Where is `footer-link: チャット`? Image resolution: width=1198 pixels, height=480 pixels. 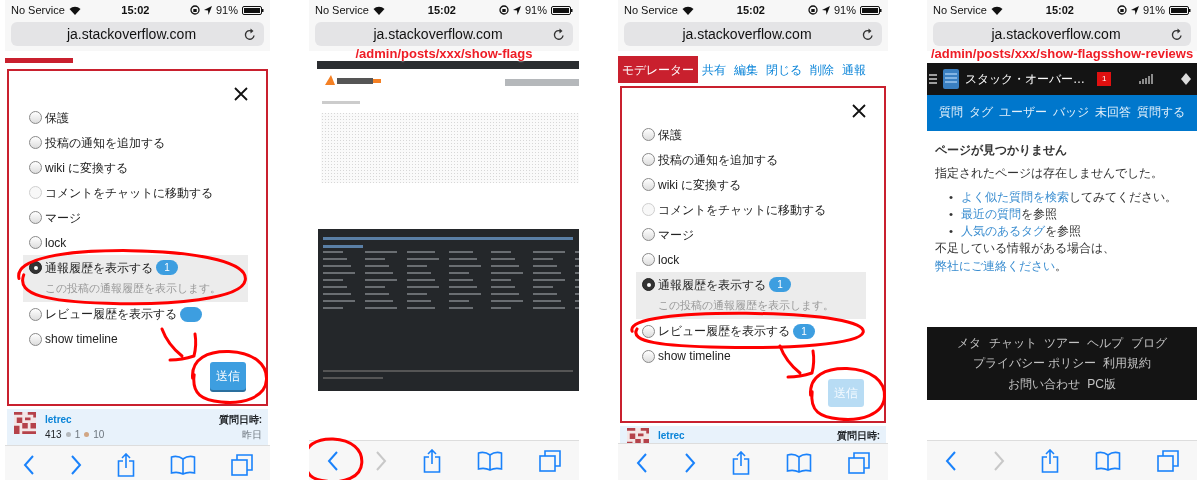 footer-link: チャット is located at coordinates (1012, 342).